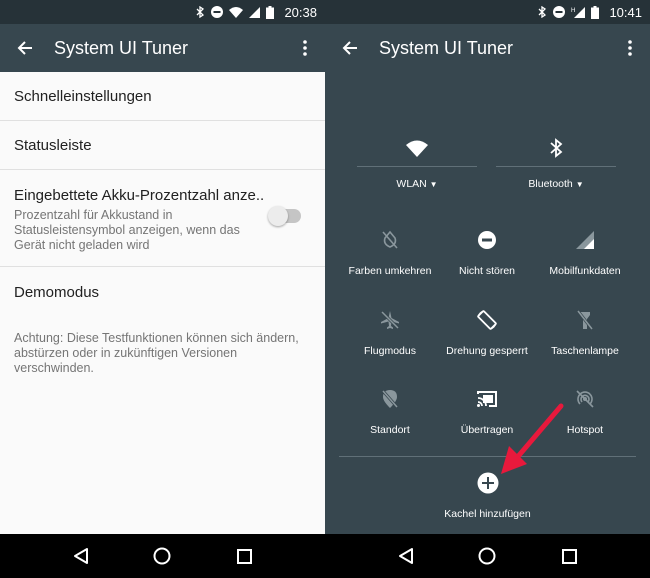 The width and height of the screenshot is (650, 578). I want to click on status-bar: H 10:41, so click(487, 12).